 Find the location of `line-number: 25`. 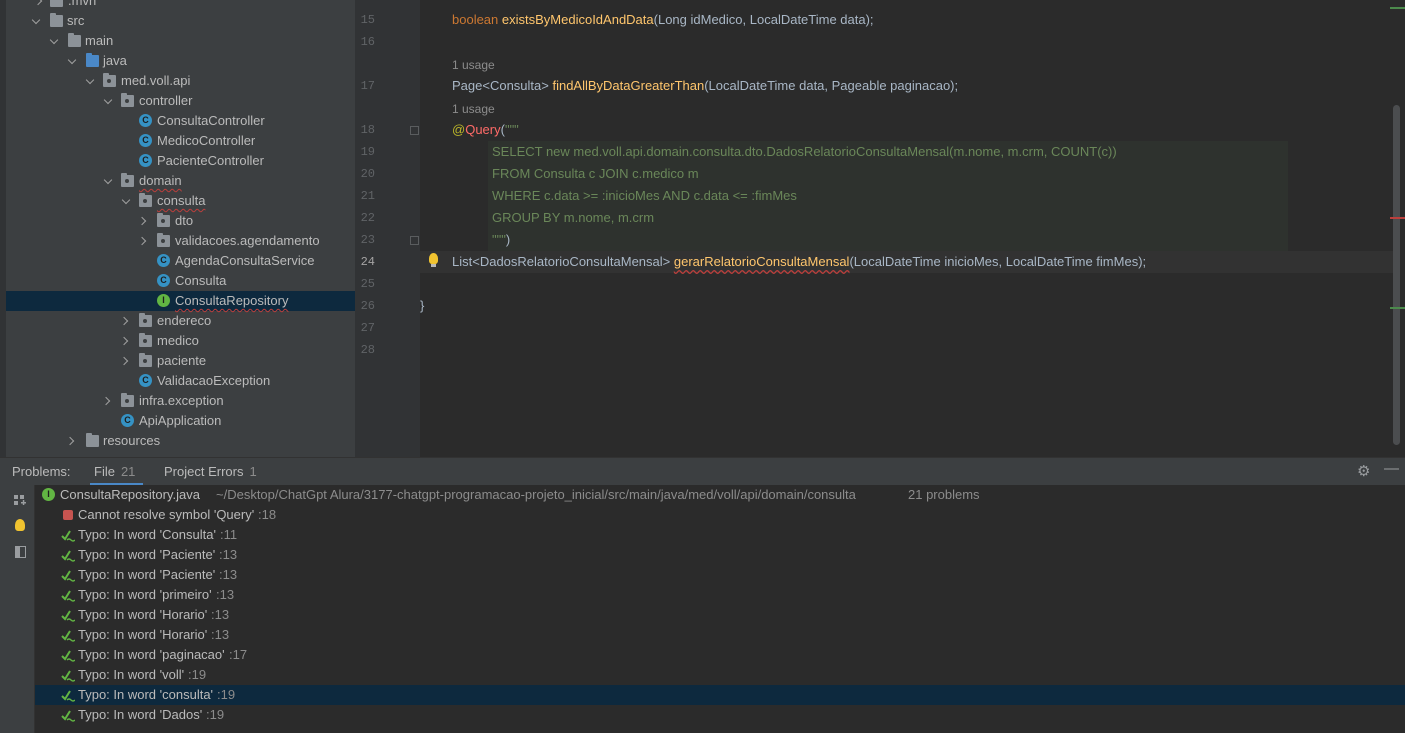

line-number: 25 is located at coordinates (367, 284).